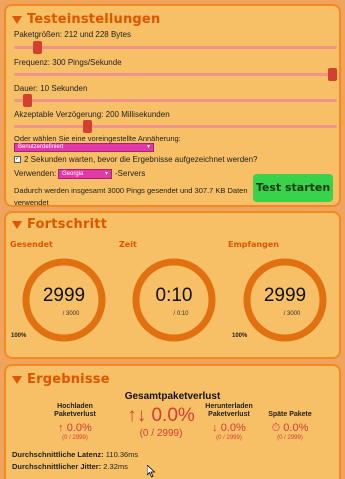 This screenshot has height=479, width=345. I want to click on late-value: ⏱ 0.0%, so click(290, 428).